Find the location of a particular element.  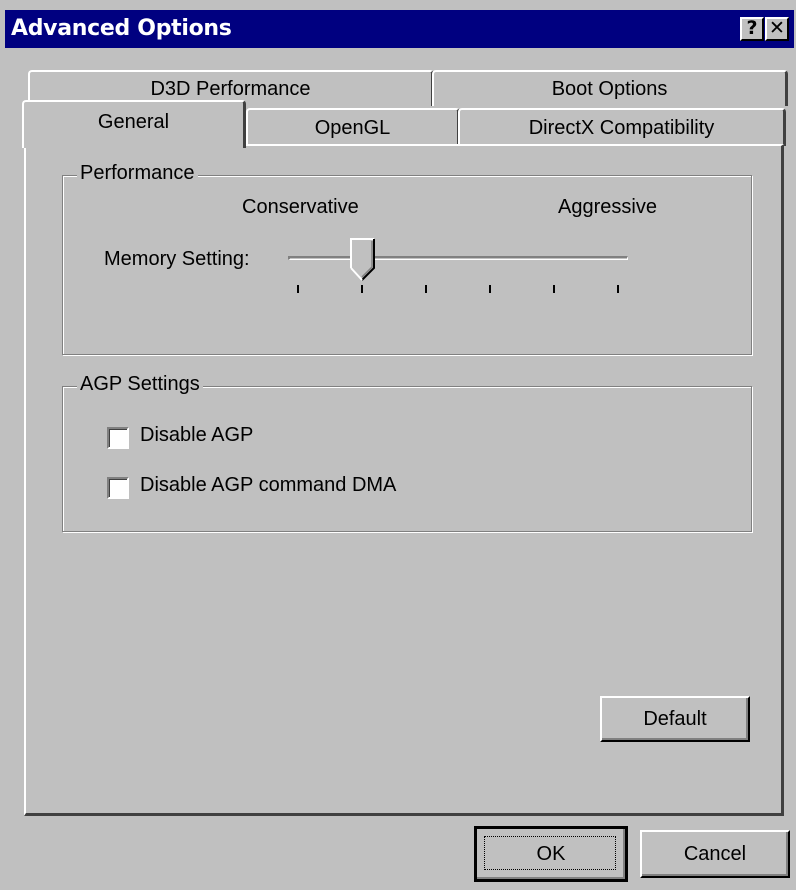

default-button-label: Default is located at coordinates (675, 719).